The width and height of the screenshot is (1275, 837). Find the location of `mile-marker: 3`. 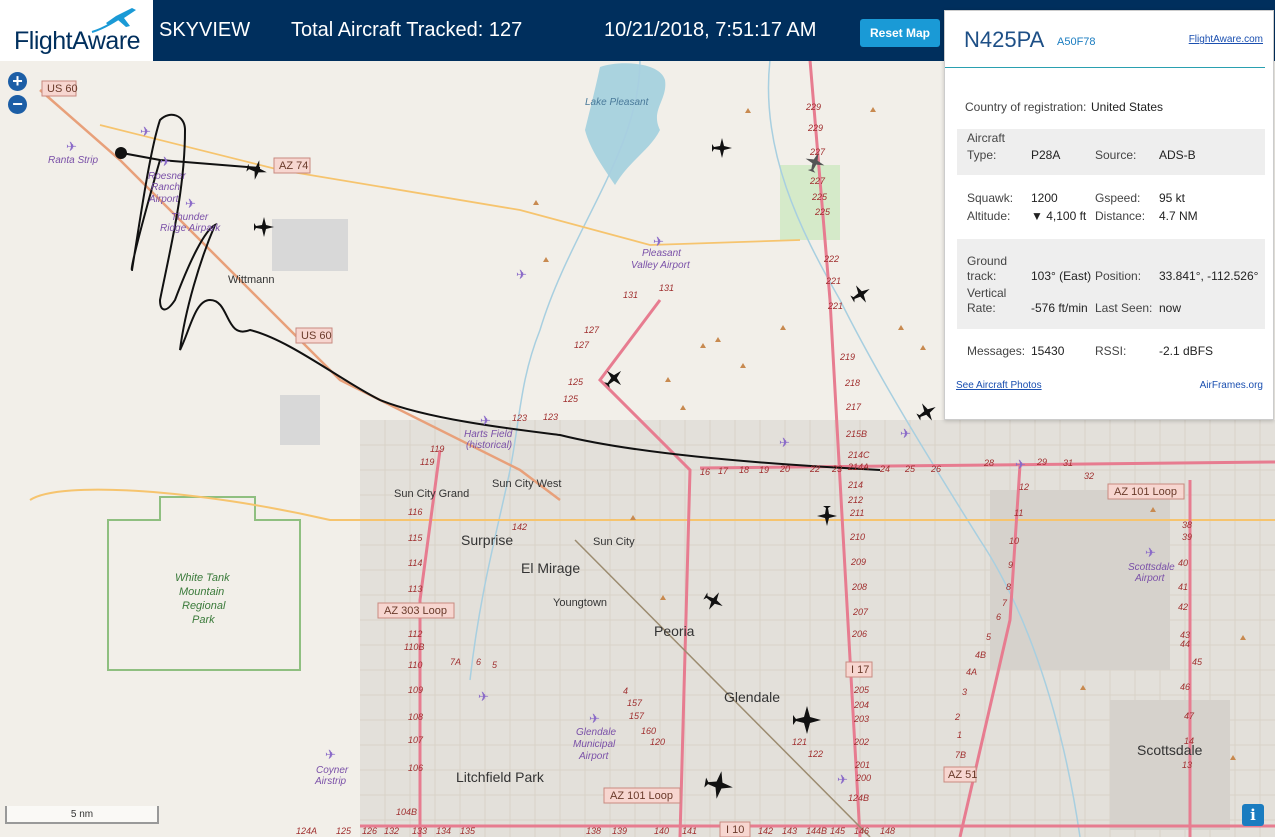

mile-marker: 3 is located at coordinates (964, 692).